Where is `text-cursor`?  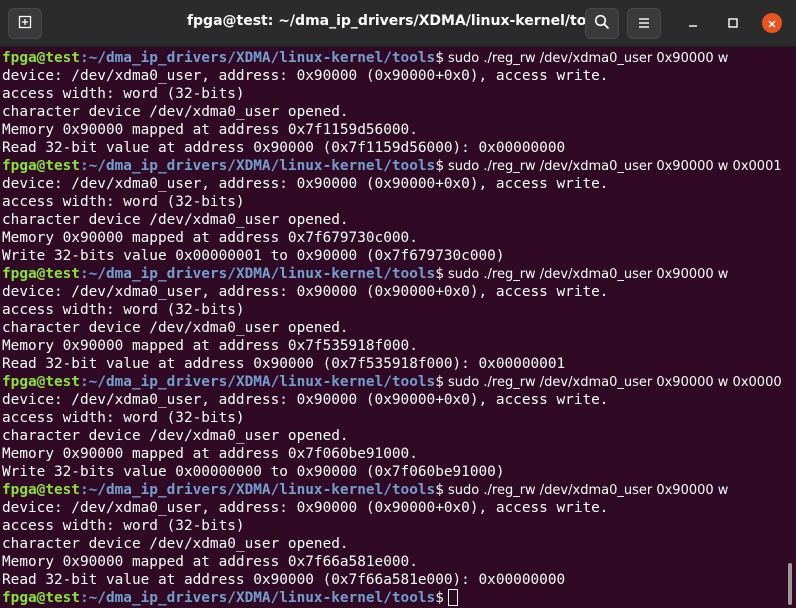
text-cursor is located at coordinates (452, 597).